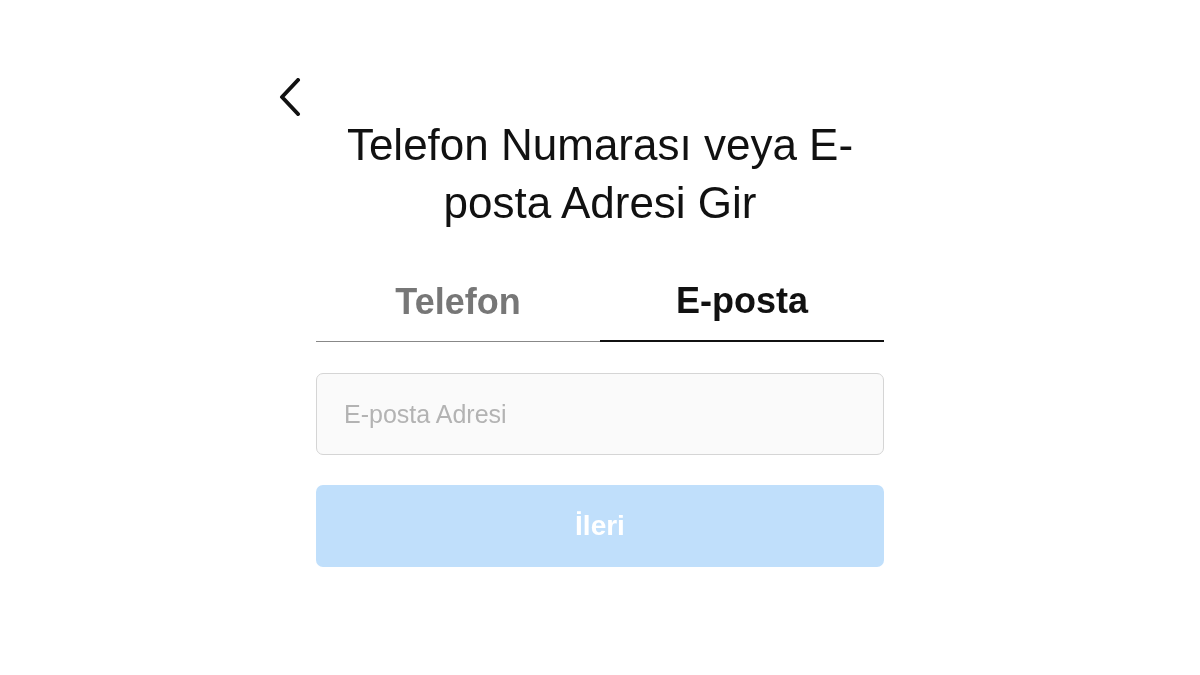 Image resolution: width=1200 pixels, height=675 pixels. I want to click on back-icon, so click(290, 97).